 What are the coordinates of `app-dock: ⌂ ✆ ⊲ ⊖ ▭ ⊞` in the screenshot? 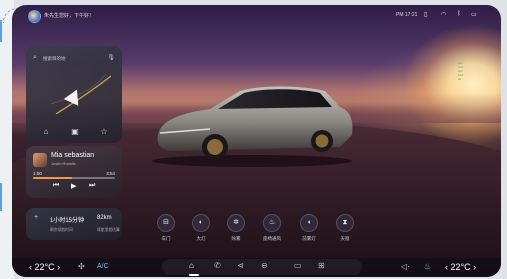 It's located at (262, 267).